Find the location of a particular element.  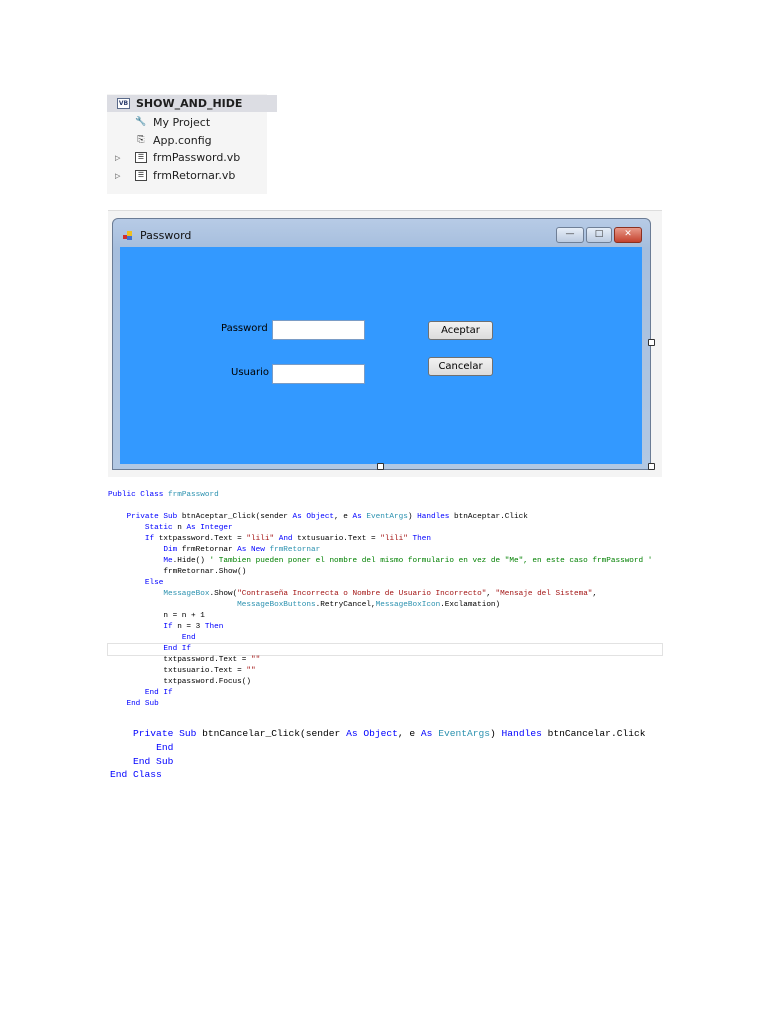

code-token: n = n + 1 is located at coordinates (156, 616).